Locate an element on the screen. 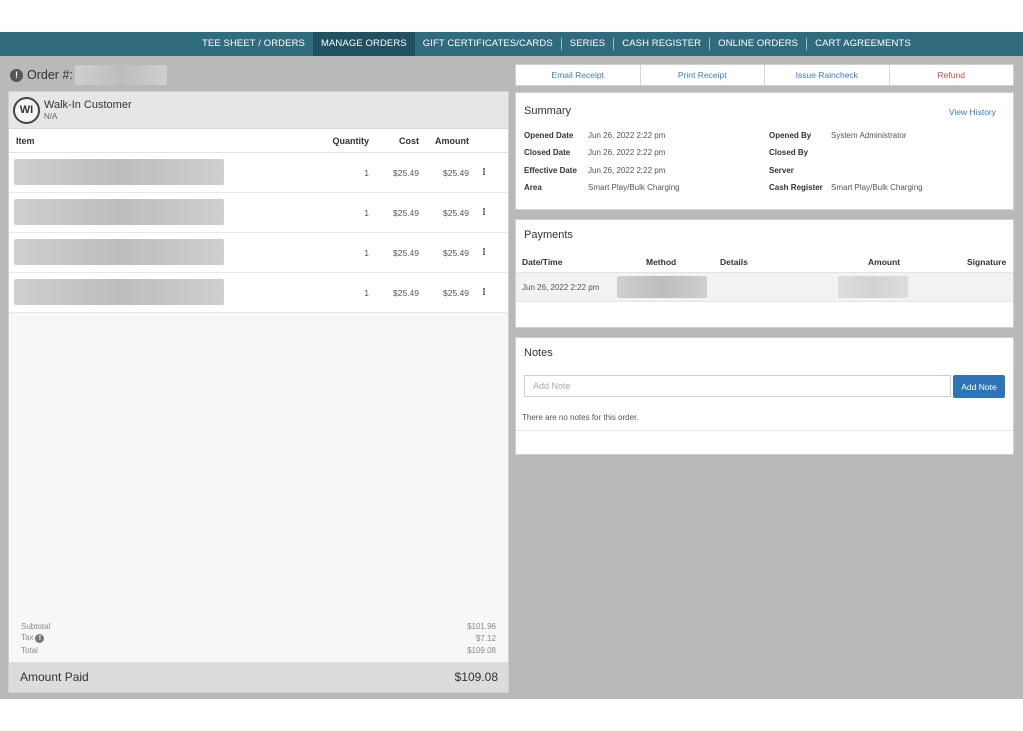 This screenshot has width=1023, height=731. total-label: Total is located at coordinates (29, 650).